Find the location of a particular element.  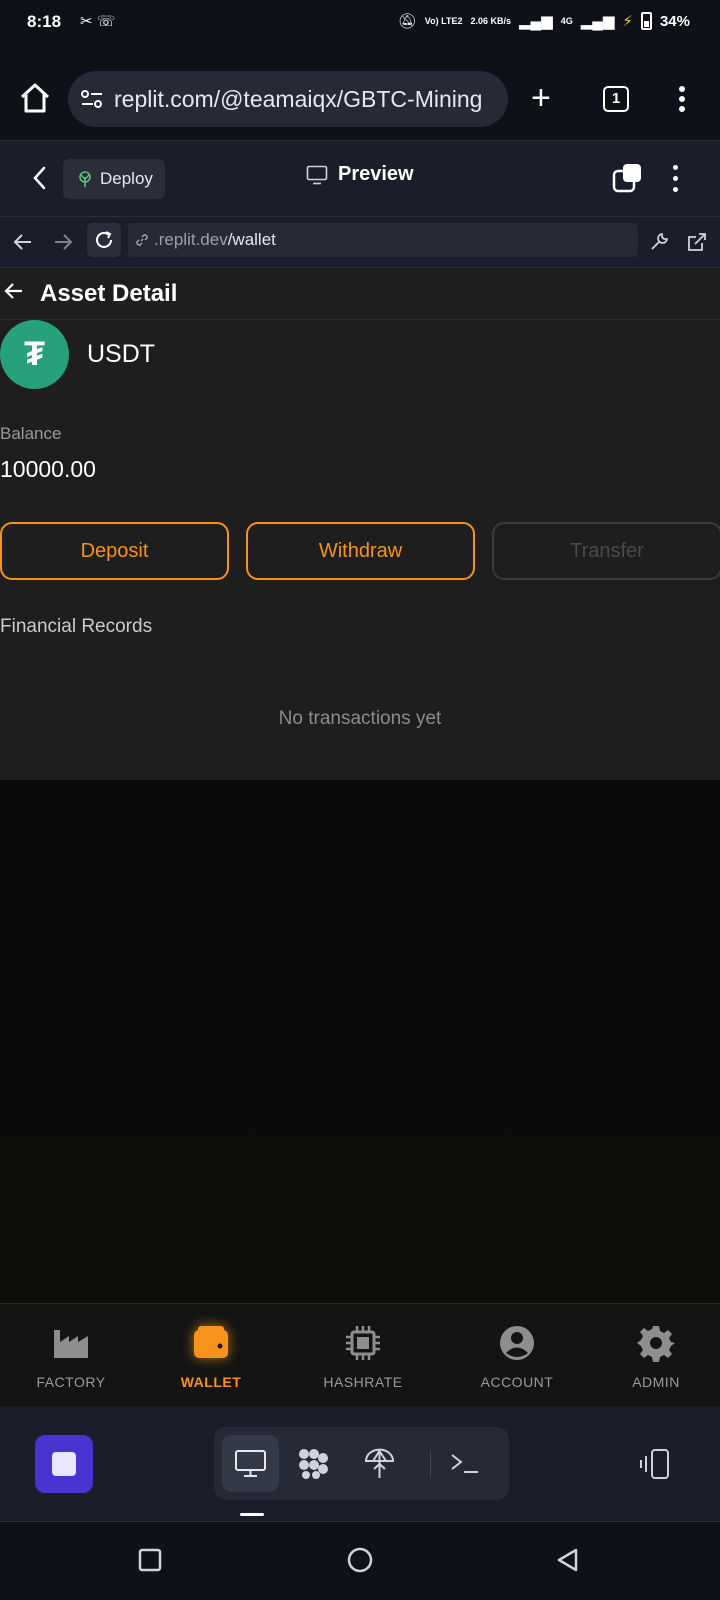

open-external-icon is located at coordinates (697, 242).